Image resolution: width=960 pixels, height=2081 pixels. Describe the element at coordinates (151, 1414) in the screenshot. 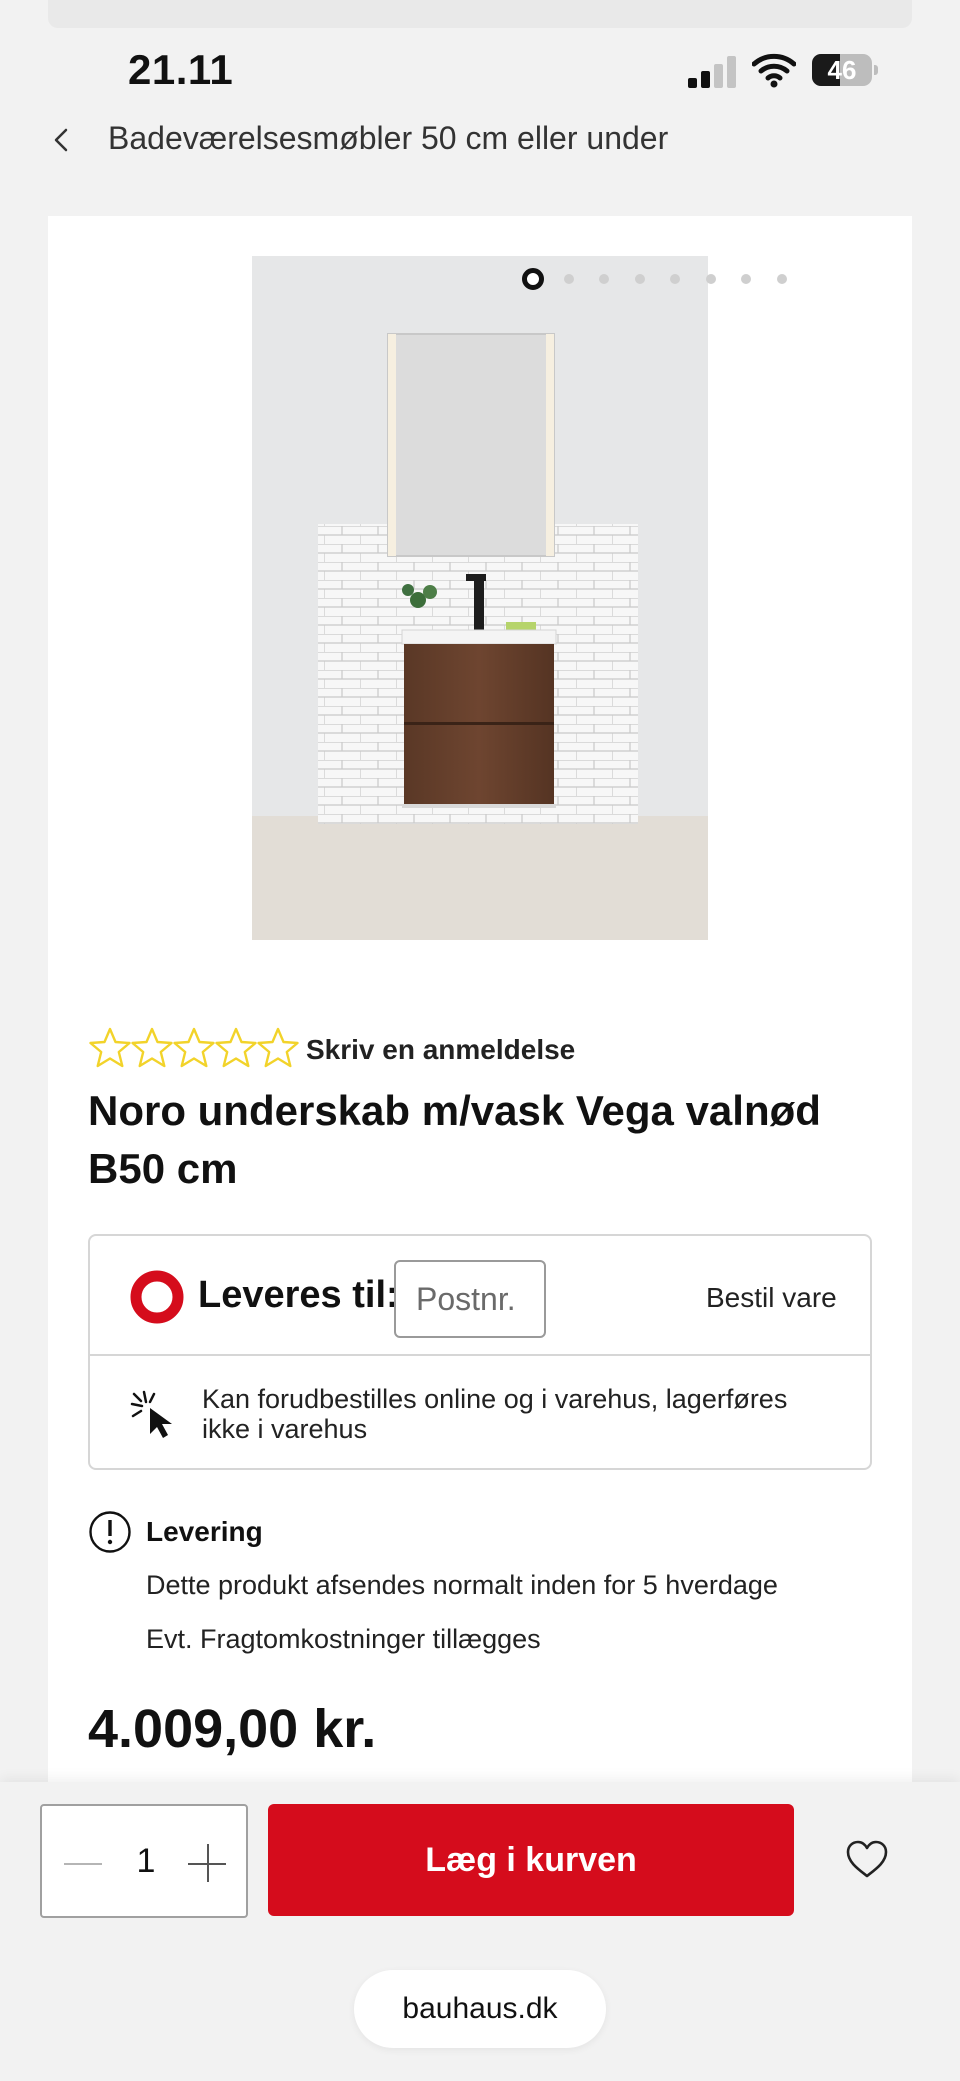

I see `click-cursor-icon` at that location.